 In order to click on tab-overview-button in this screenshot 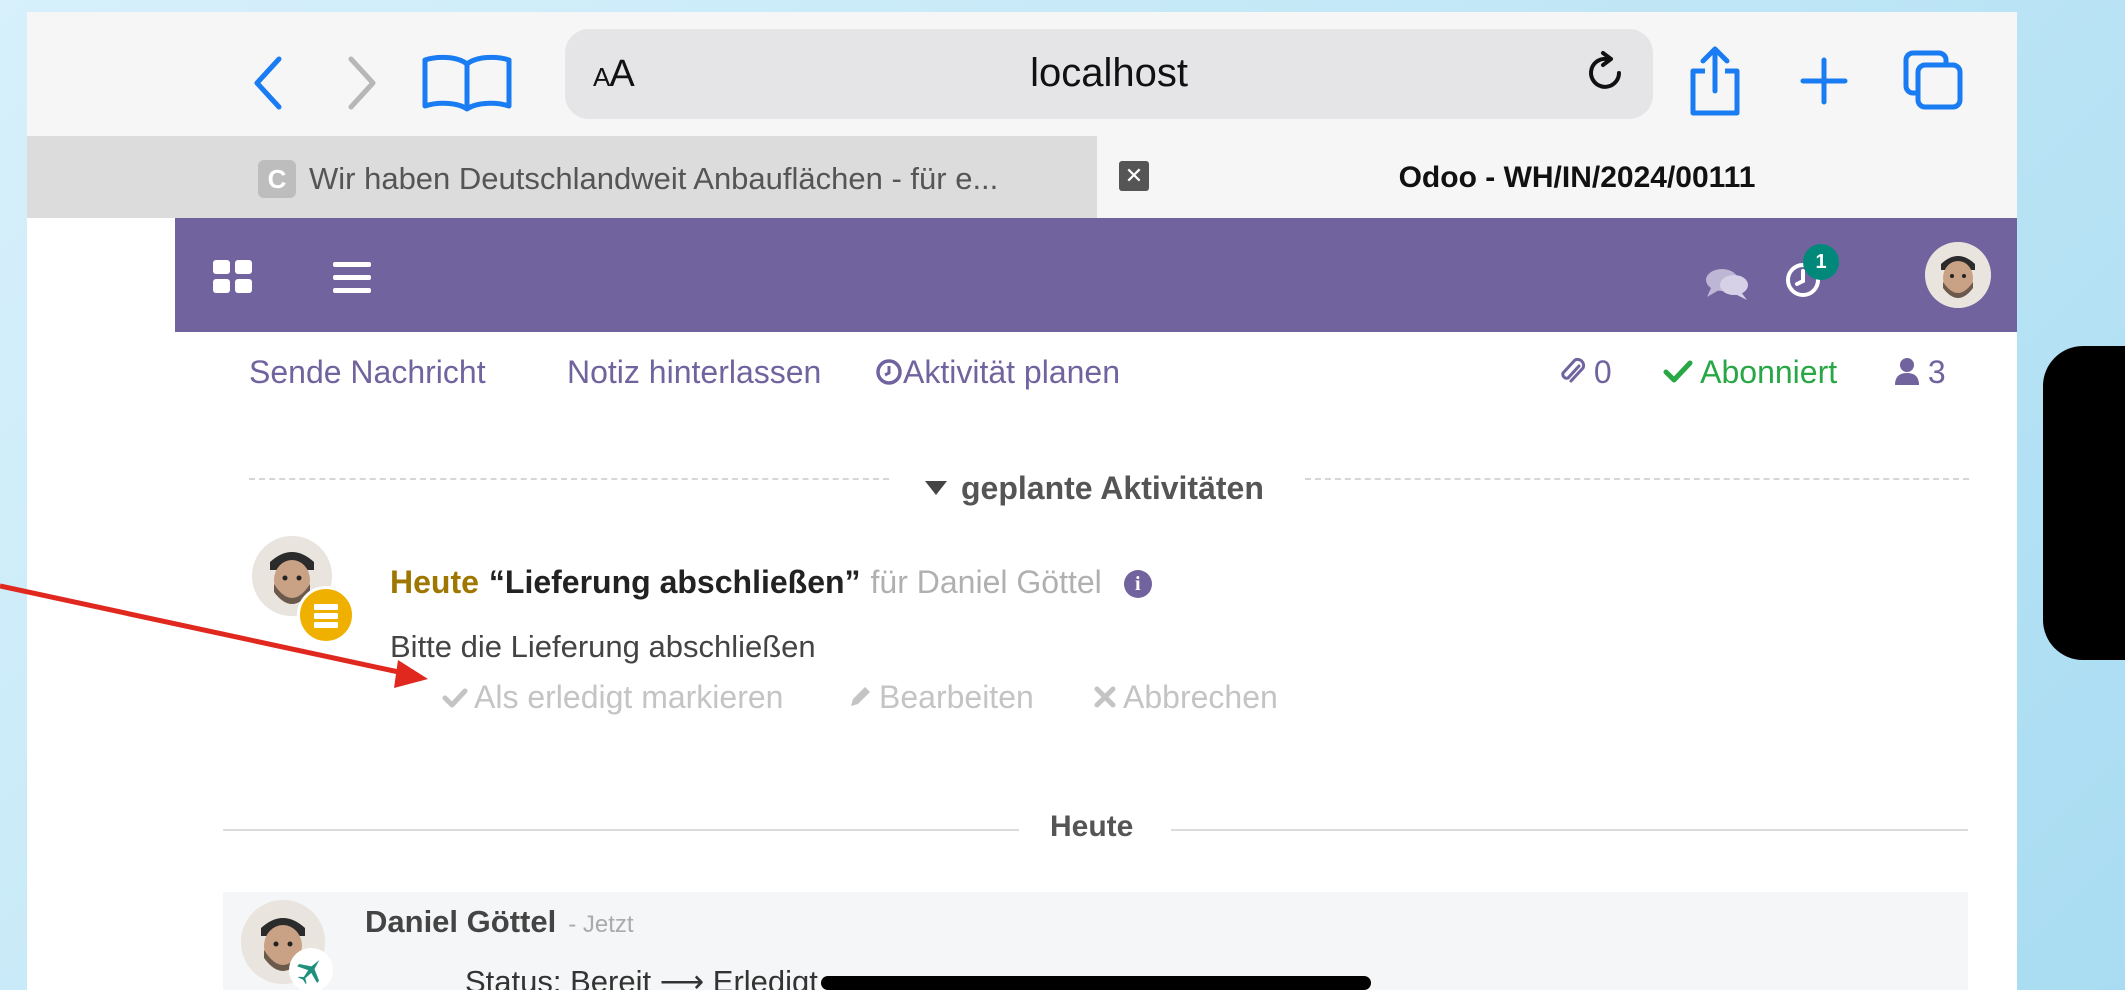, I will do `click(1933, 80)`.